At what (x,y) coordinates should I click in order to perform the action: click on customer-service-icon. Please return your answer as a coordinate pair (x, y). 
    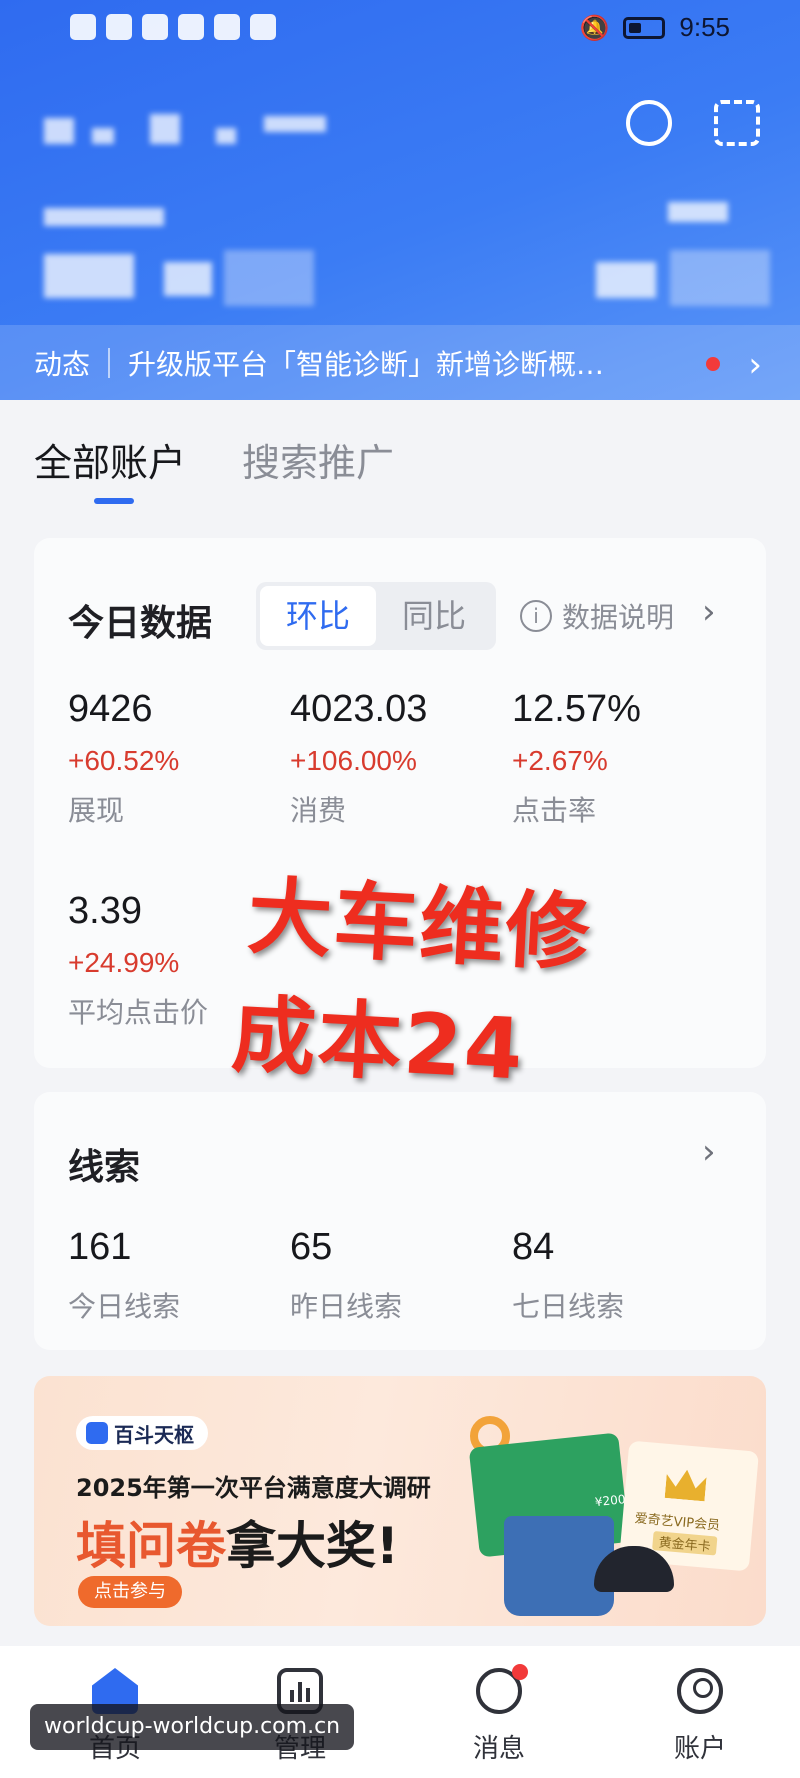
    Looking at the image, I should click on (649, 123).